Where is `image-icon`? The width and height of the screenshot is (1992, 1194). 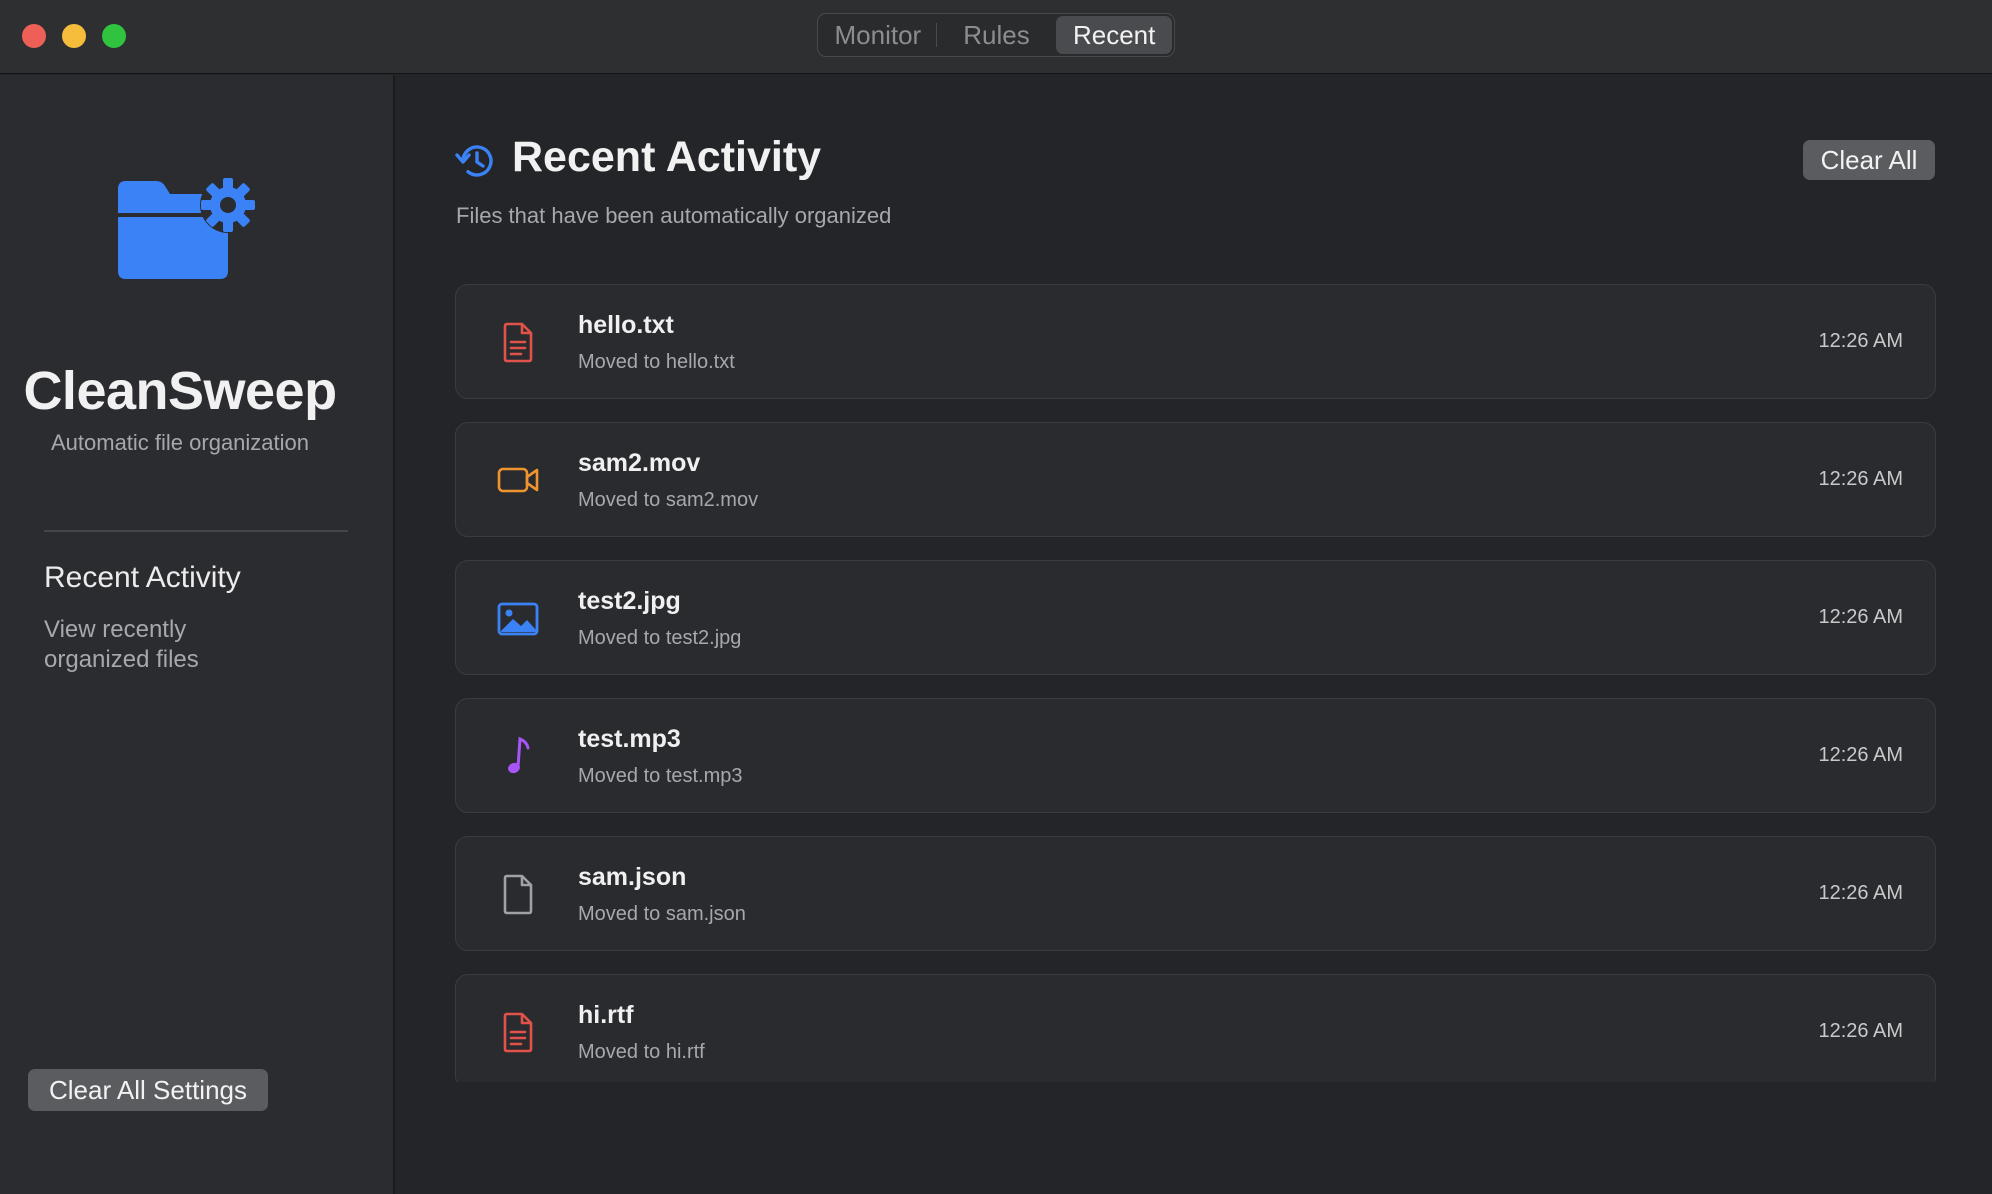 image-icon is located at coordinates (518, 619).